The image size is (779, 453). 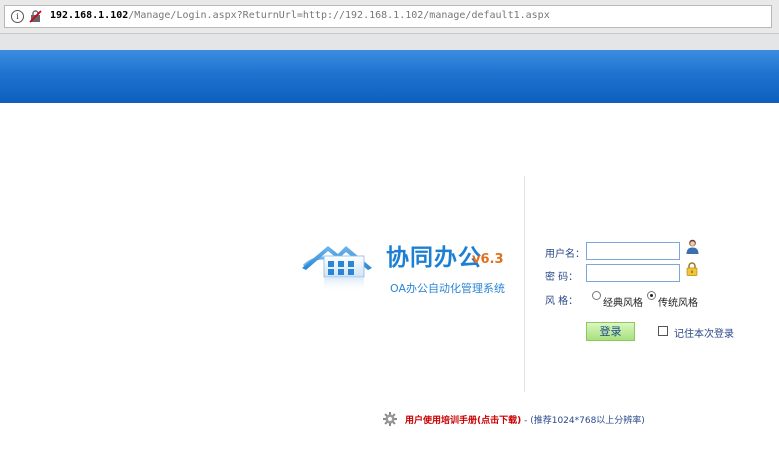 I want to click on style-traditional-label: 传统风格, so click(x=678, y=301).